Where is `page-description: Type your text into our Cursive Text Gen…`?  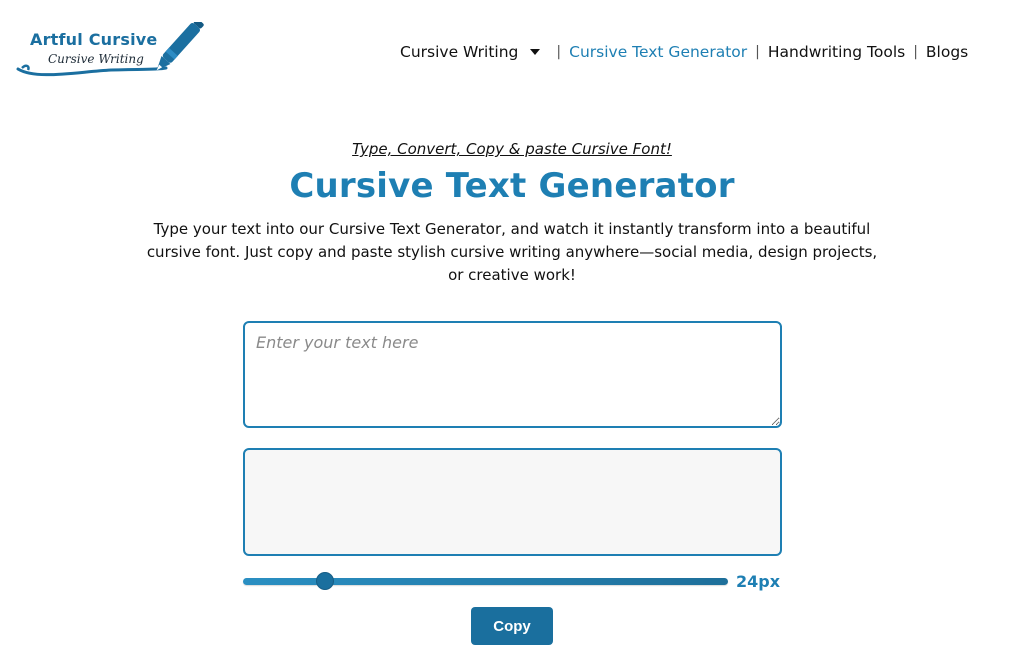 page-description: Type your text into our Cursive Text Gen… is located at coordinates (512, 252).